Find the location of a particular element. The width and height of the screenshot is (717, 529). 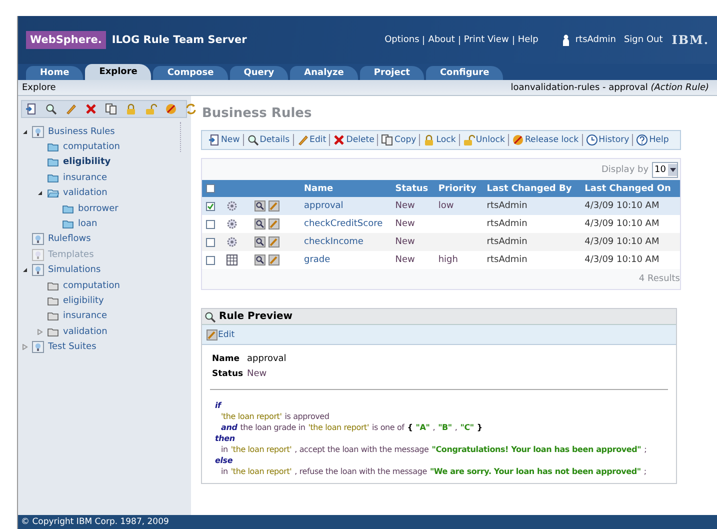

toolbar-button: History is located at coordinates (607, 140).